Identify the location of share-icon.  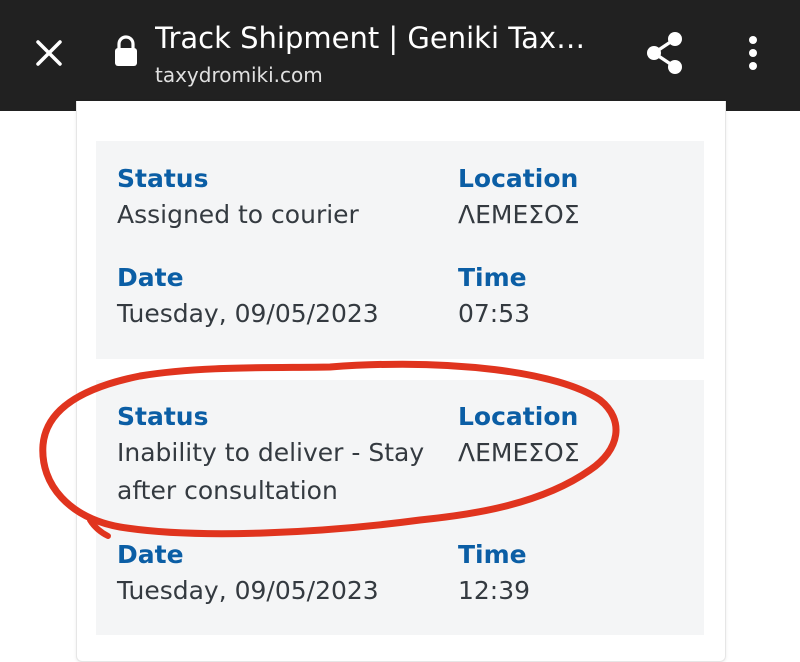
(665, 53).